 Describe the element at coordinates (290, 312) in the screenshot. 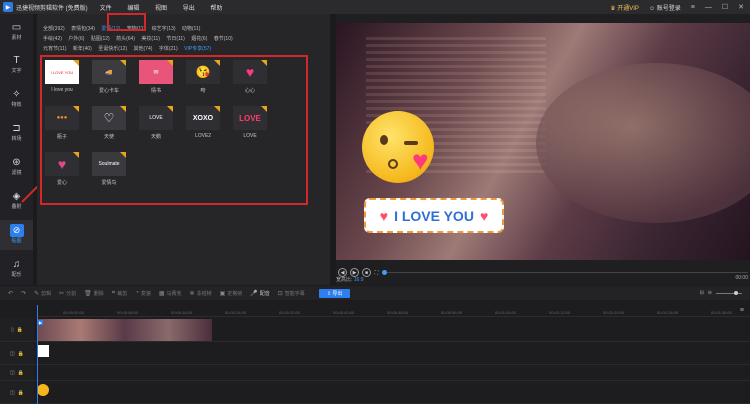

I see `tick-label: 00:00:32:00` at that location.